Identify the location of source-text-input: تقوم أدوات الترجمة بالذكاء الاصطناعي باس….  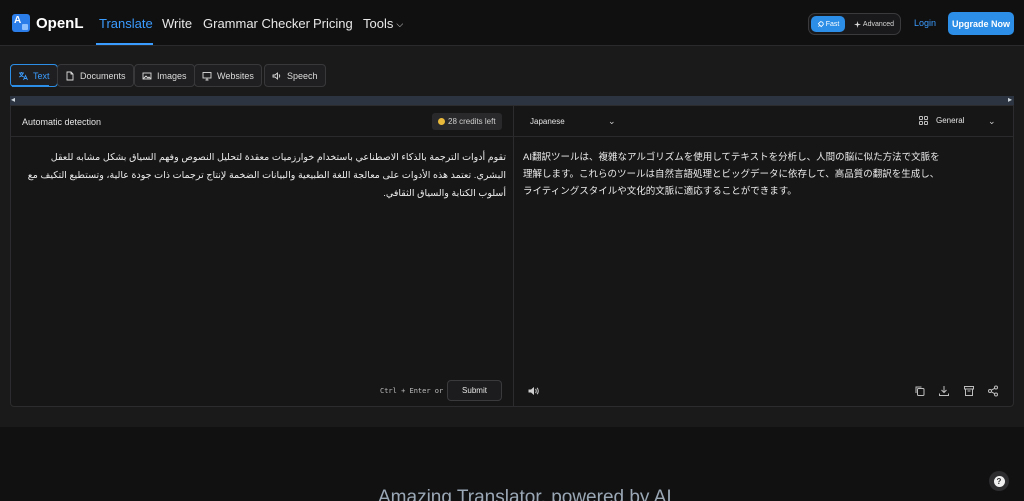
(263, 176).